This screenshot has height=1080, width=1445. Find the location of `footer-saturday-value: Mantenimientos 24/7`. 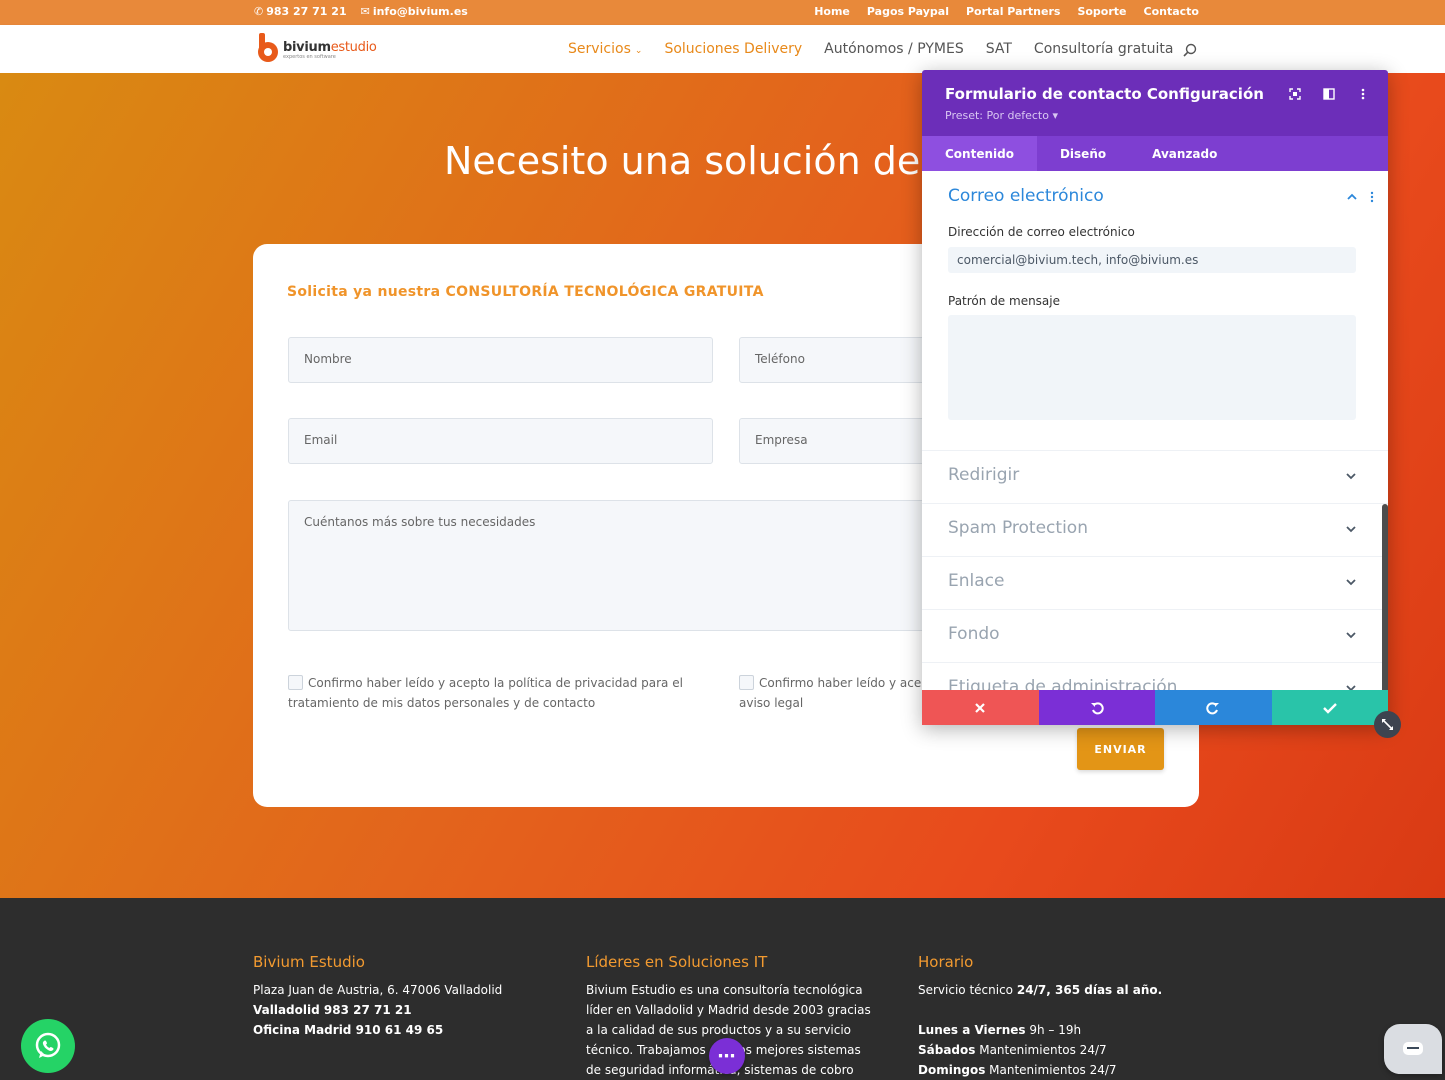

footer-saturday-value: Mantenimientos 24/7 is located at coordinates (1041, 1050).